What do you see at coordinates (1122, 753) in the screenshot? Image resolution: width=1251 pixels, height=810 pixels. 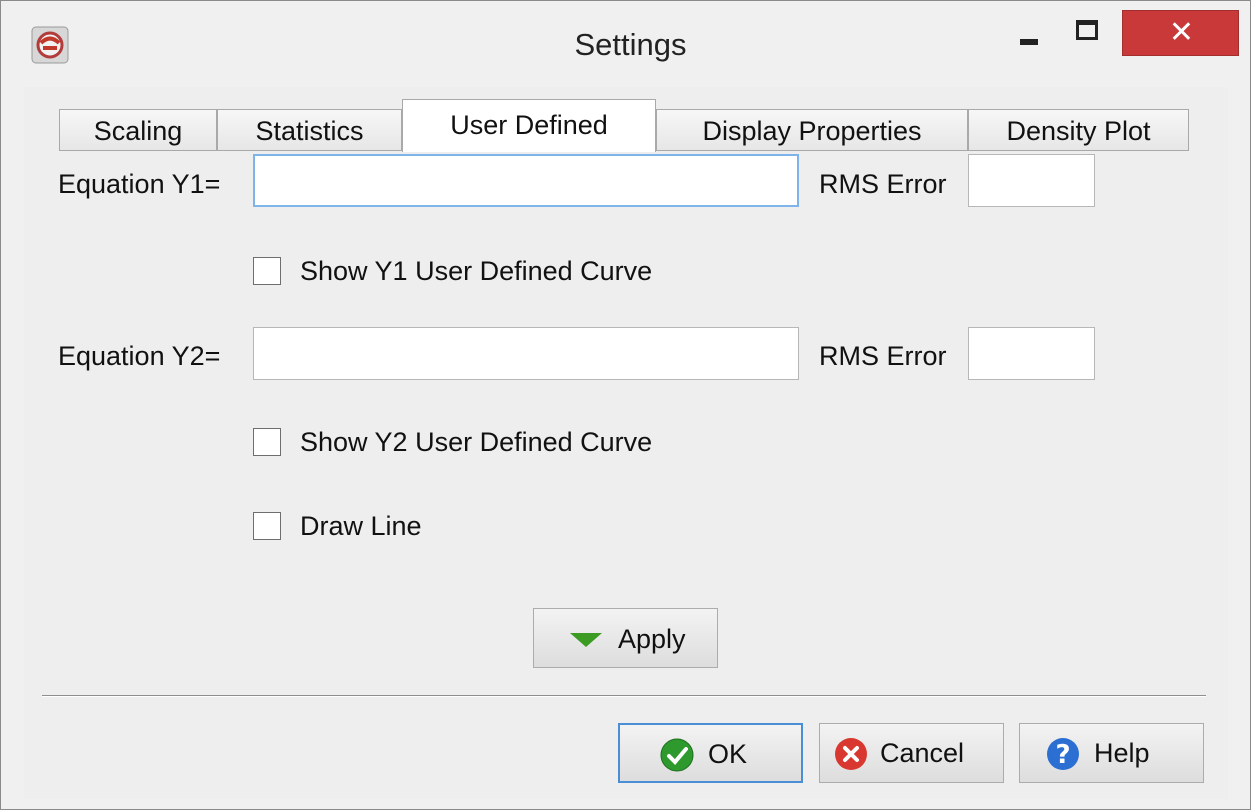 I see `help-label: Help` at bounding box center [1122, 753].